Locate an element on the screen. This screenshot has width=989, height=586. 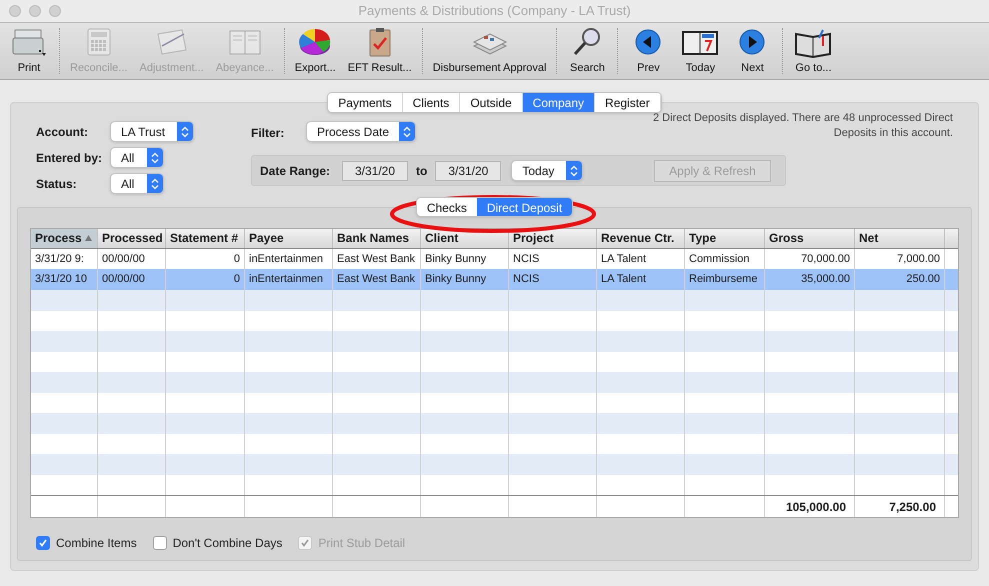
column-header: Bank Names is located at coordinates (377, 238).